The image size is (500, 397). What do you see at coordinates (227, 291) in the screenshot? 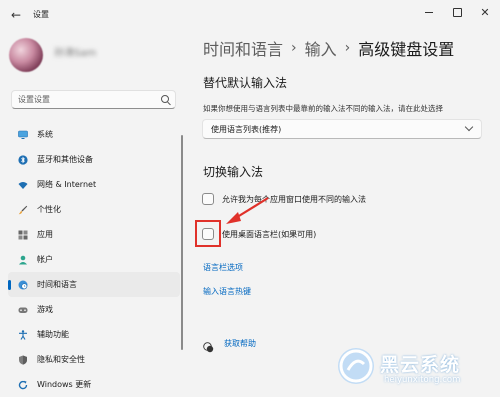
I see `input-hotkeys-link: 输入语言热键` at bounding box center [227, 291].